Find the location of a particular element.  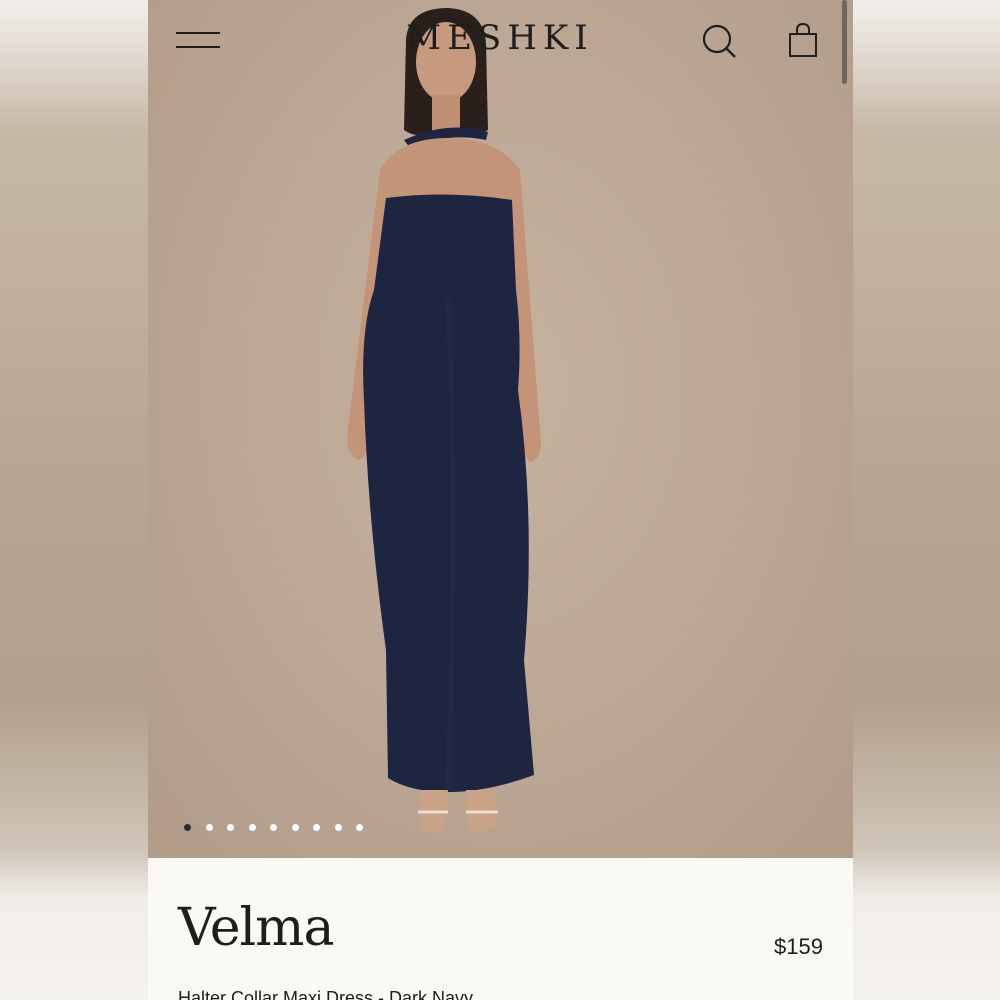

brand-logo: MESHKI is located at coordinates (500, 38).